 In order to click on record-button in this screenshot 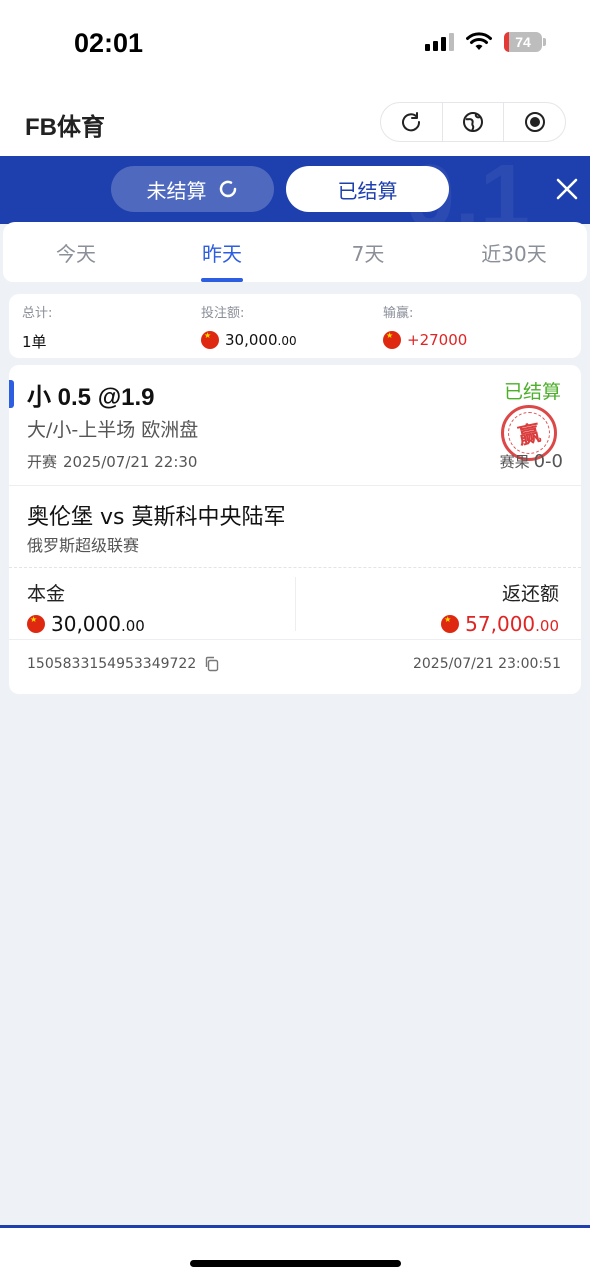, I will do `click(534, 122)`.